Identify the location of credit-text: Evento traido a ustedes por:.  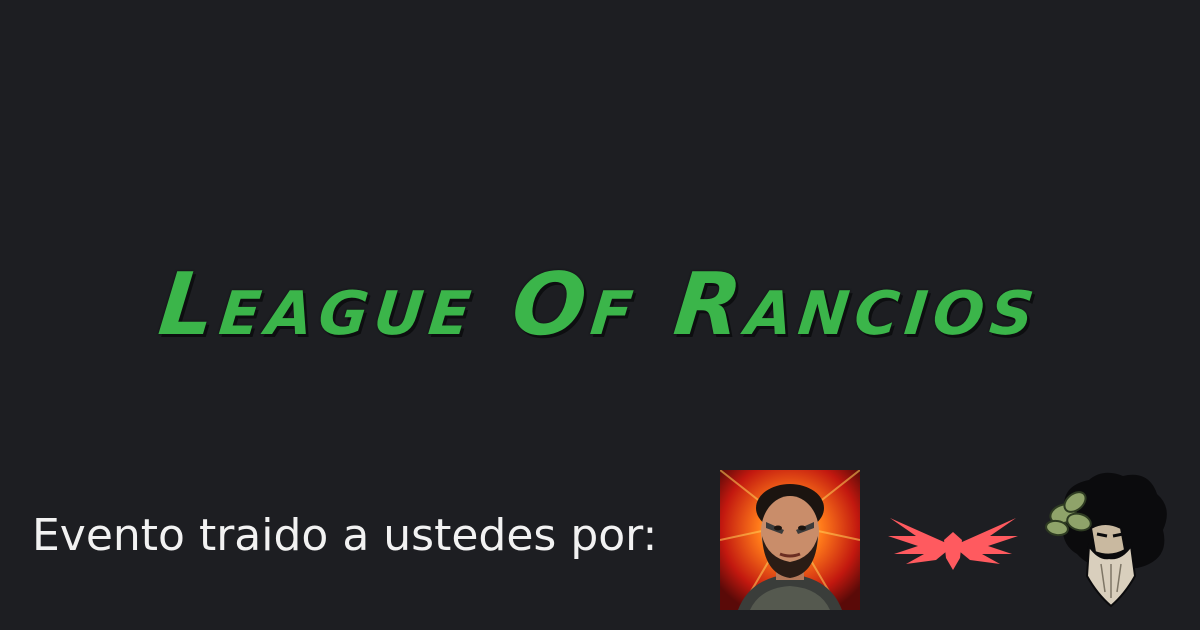
(345, 535).